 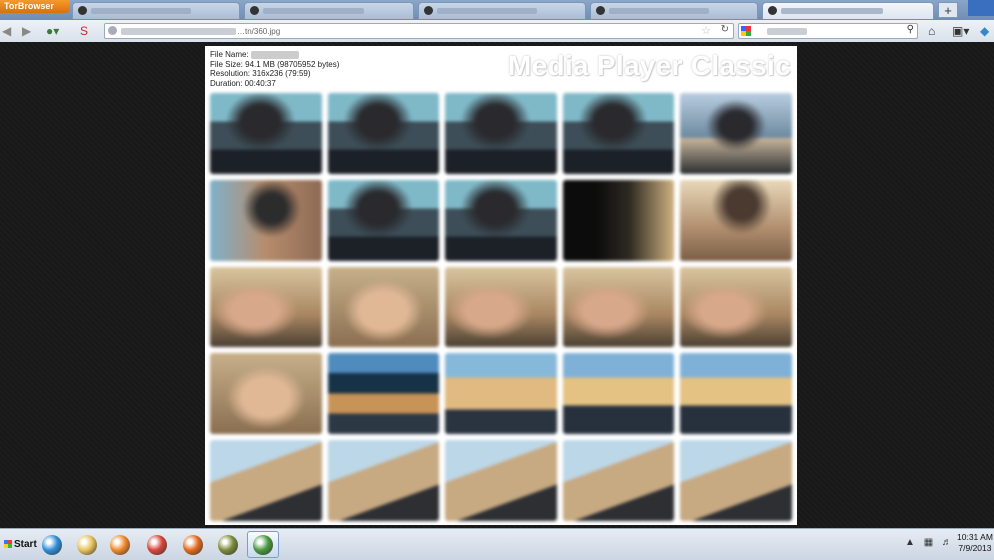 What do you see at coordinates (178, 31) in the screenshot?
I see `url-redacted` at bounding box center [178, 31].